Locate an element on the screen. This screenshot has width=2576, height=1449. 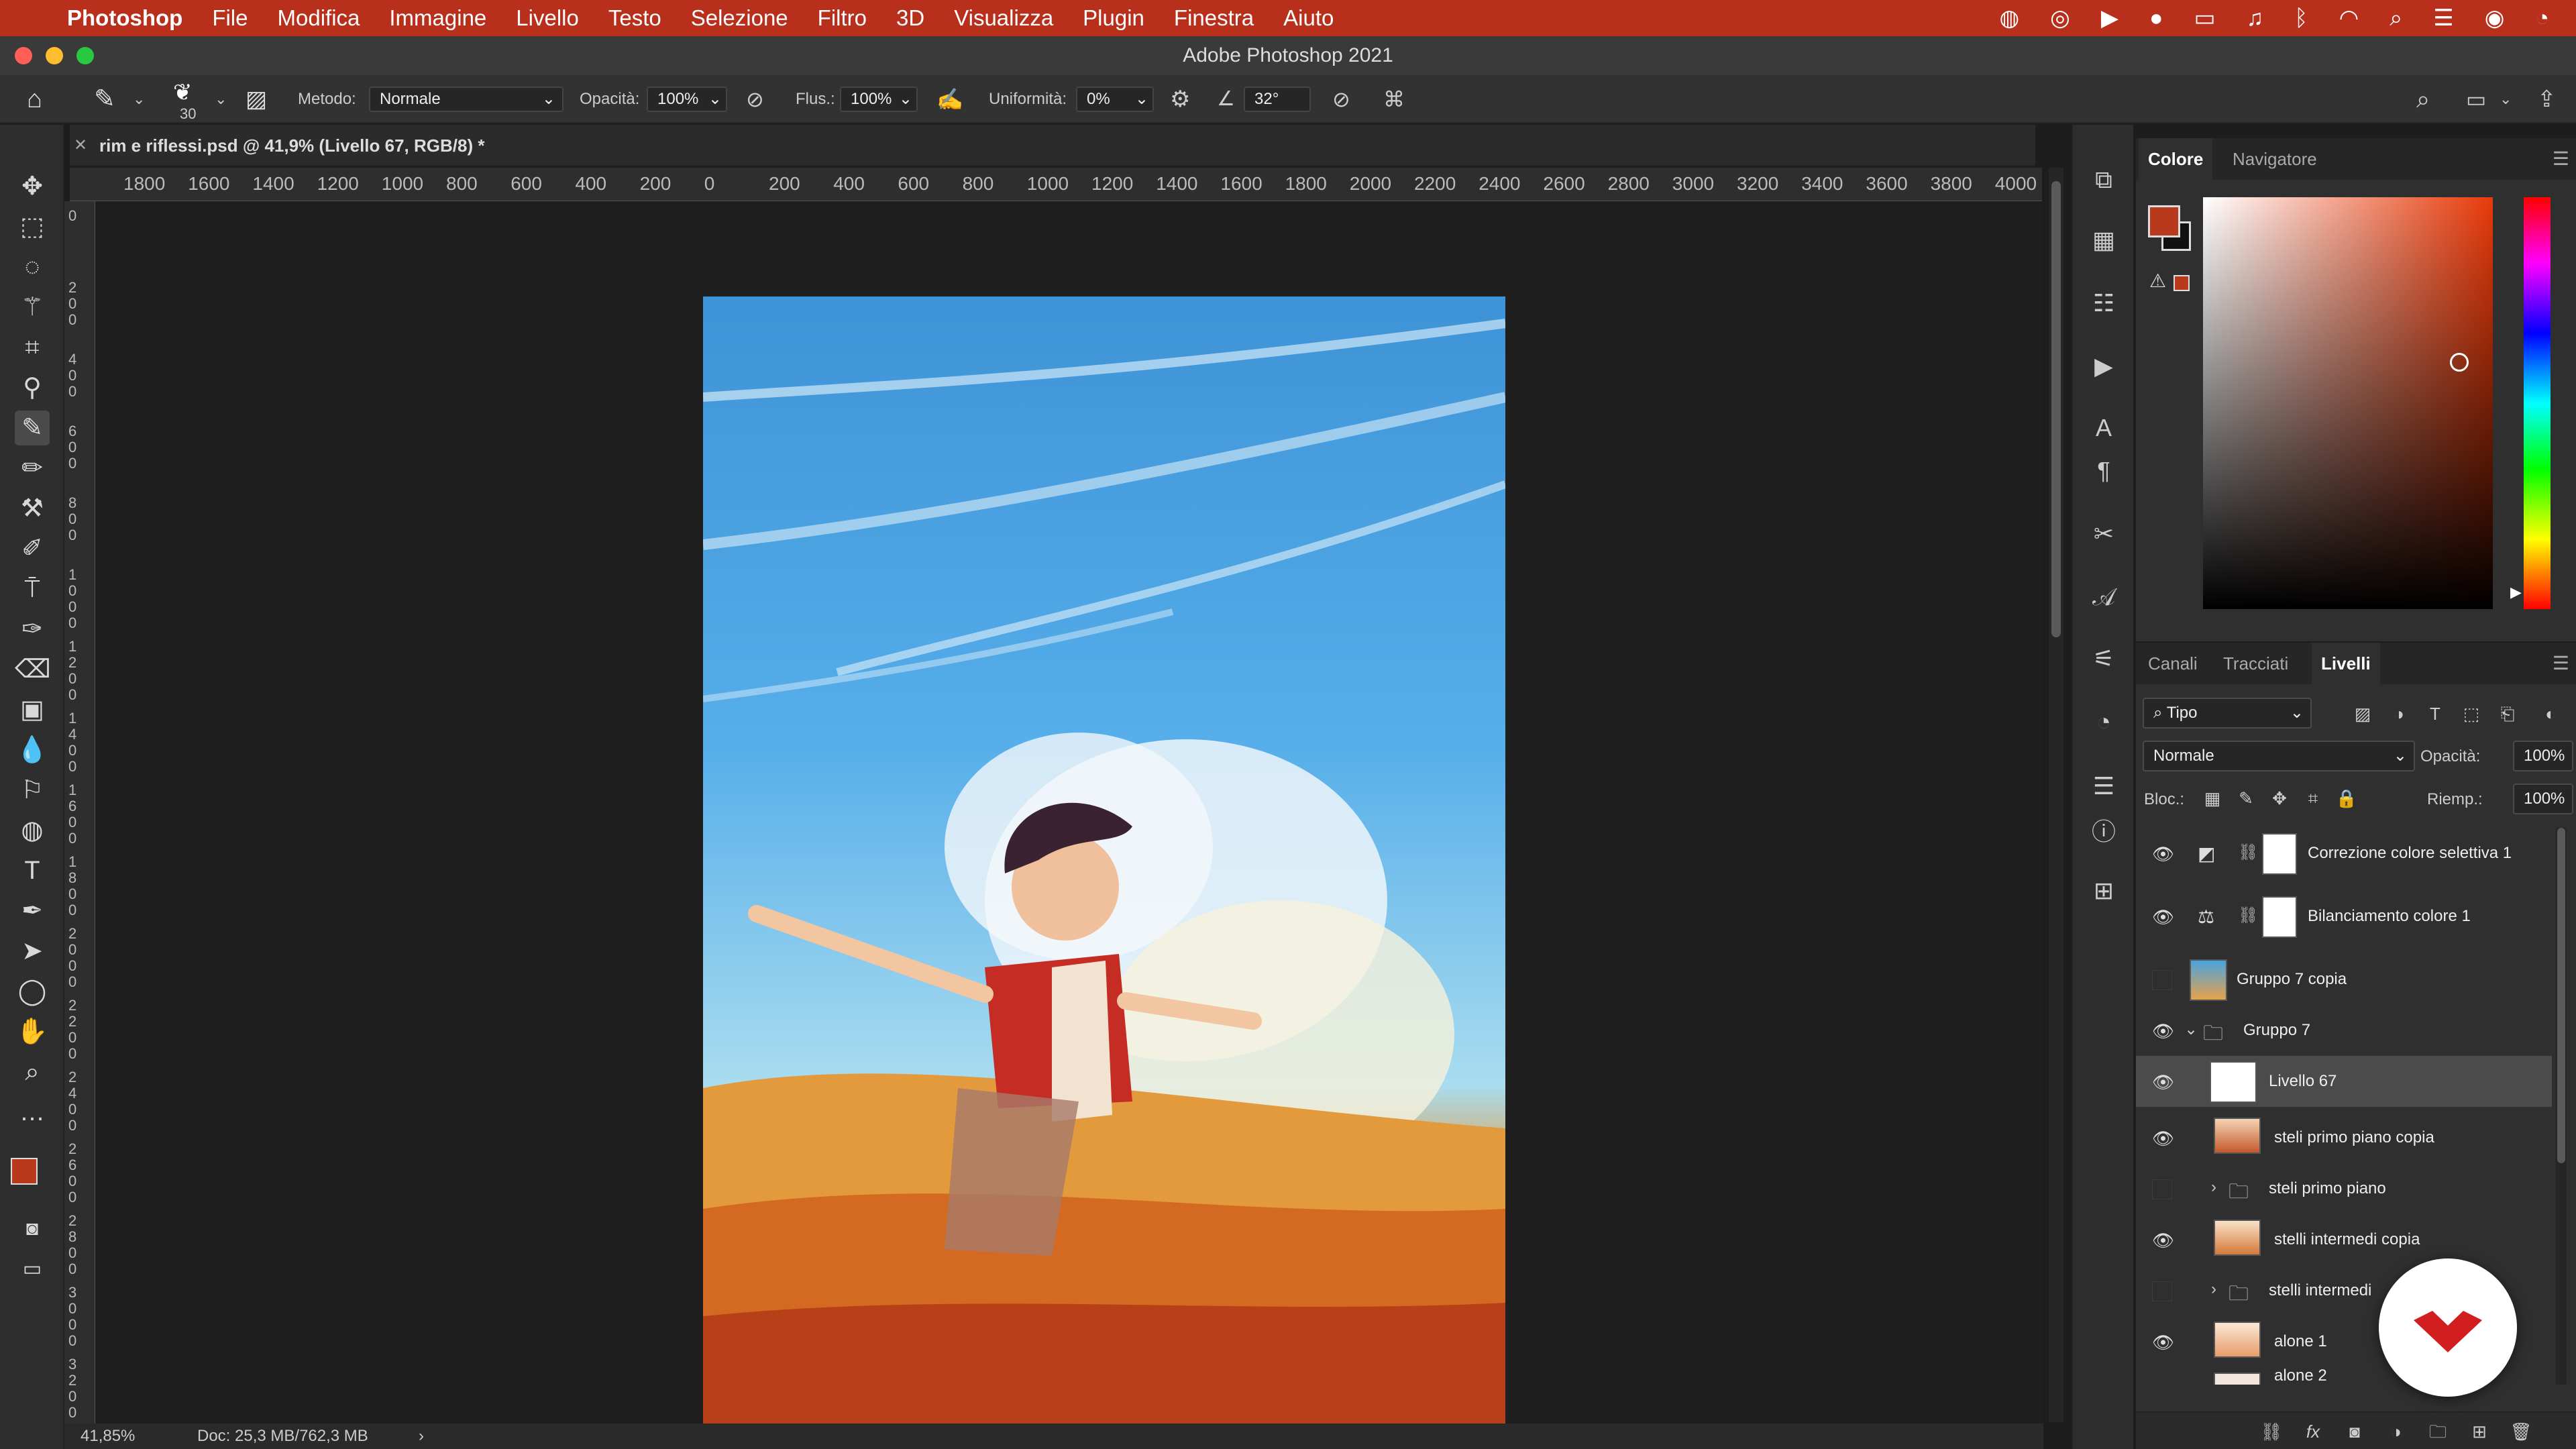
glyphs-icon: 𝒜 is located at coordinates (2103, 597).